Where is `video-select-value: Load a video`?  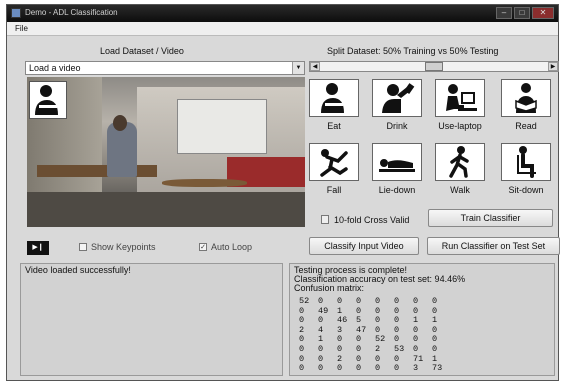
video-select-value: Load a video is located at coordinates (55, 68).